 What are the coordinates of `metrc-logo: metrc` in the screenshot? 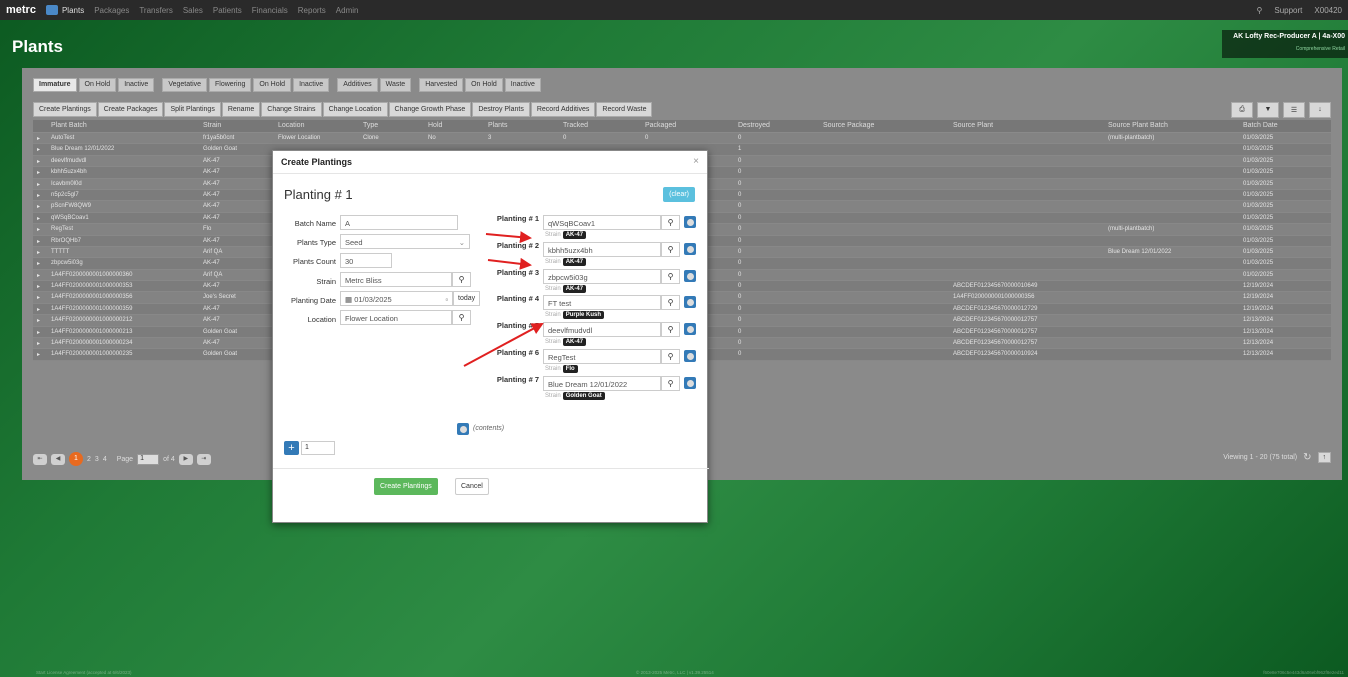 It's located at (21, 10).